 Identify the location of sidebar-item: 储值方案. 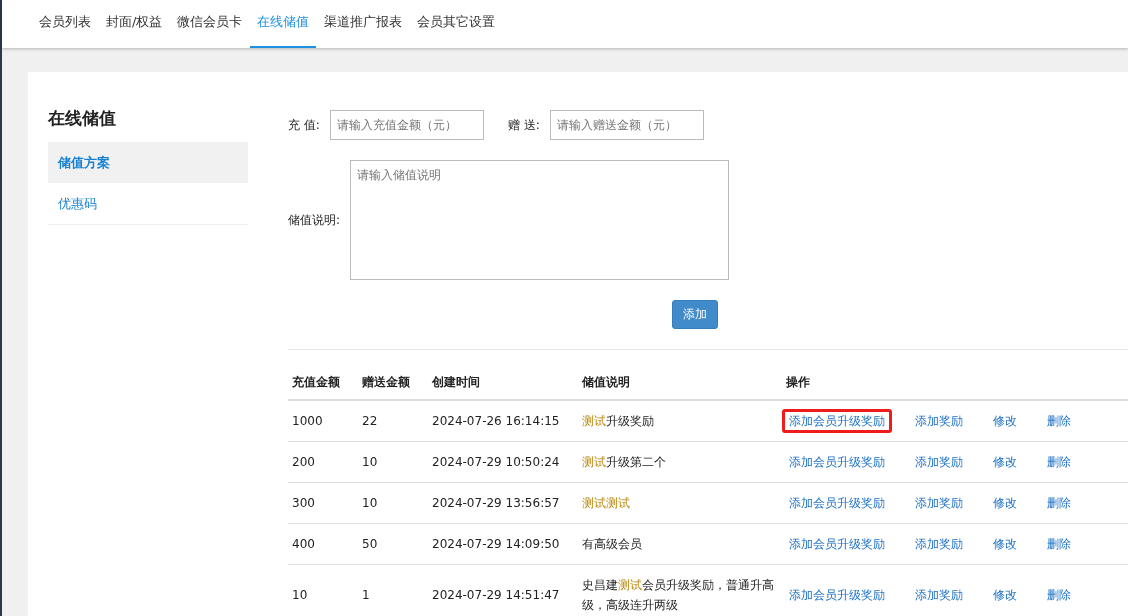
(148, 162).